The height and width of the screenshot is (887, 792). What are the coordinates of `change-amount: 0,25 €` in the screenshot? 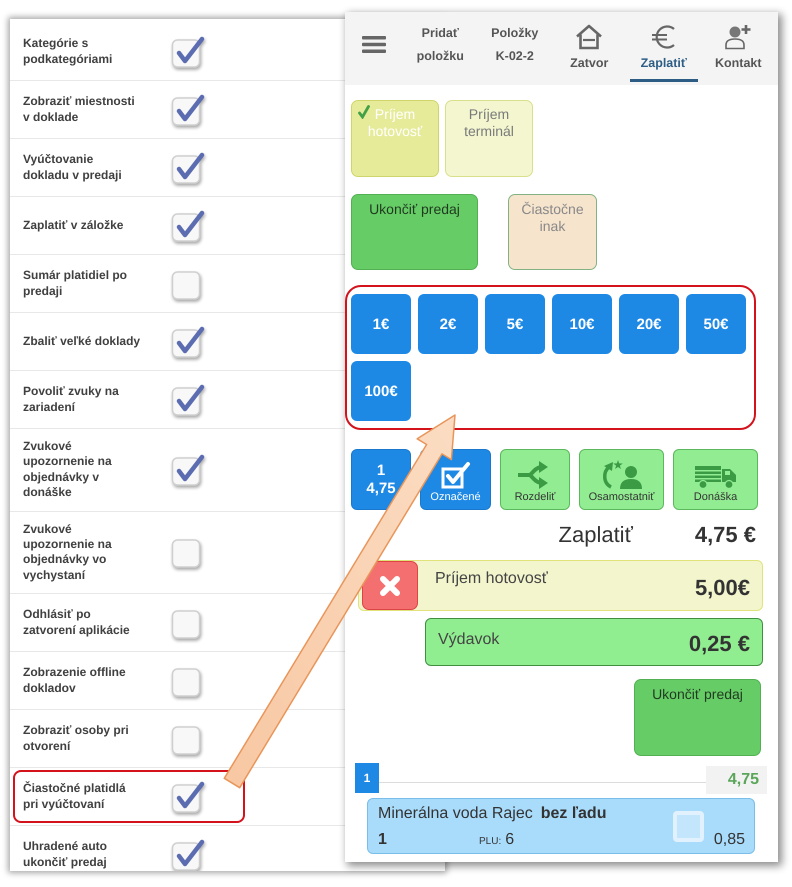 It's located at (719, 644).